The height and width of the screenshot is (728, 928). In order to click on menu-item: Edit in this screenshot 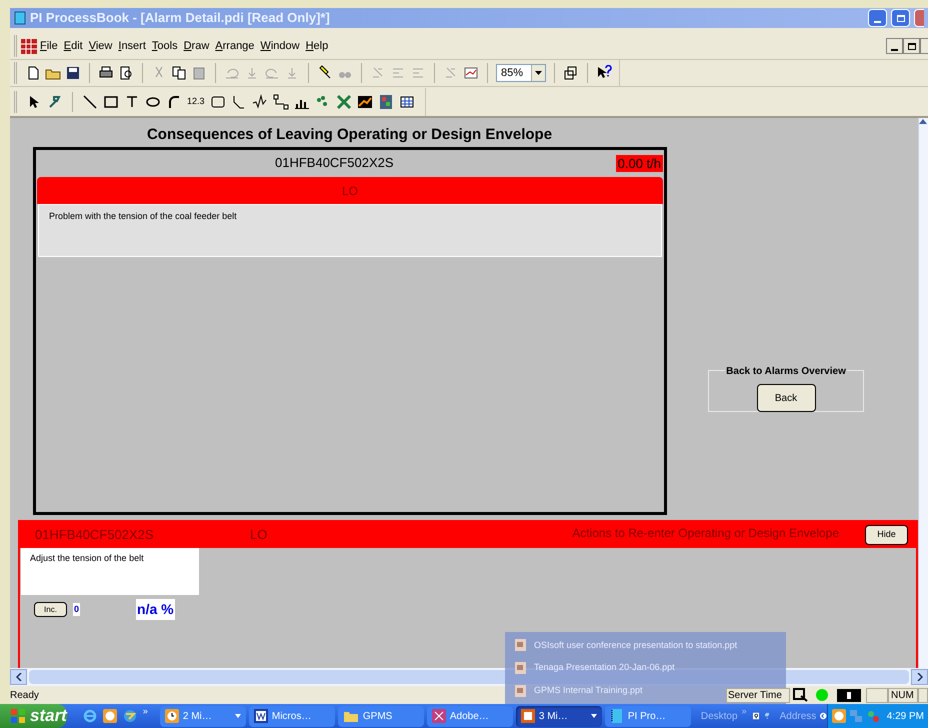, I will do `click(73, 46)`.